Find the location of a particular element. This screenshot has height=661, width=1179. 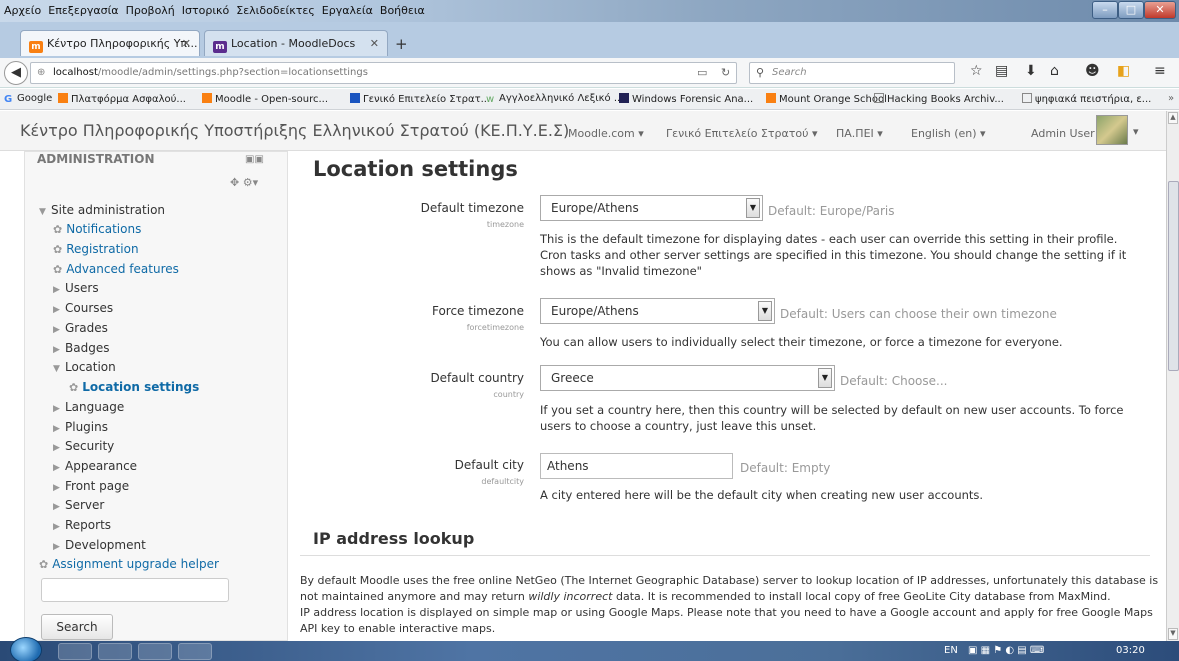

menu-file: Αρχείο is located at coordinates (22, 10).